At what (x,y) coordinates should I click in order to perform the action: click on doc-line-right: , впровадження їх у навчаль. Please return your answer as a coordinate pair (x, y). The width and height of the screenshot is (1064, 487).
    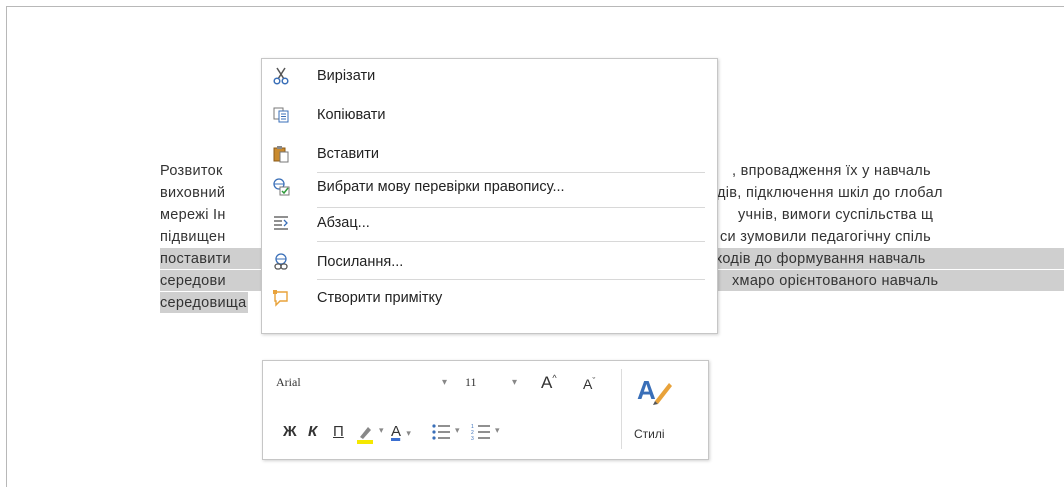
    Looking at the image, I should click on (831, 171).